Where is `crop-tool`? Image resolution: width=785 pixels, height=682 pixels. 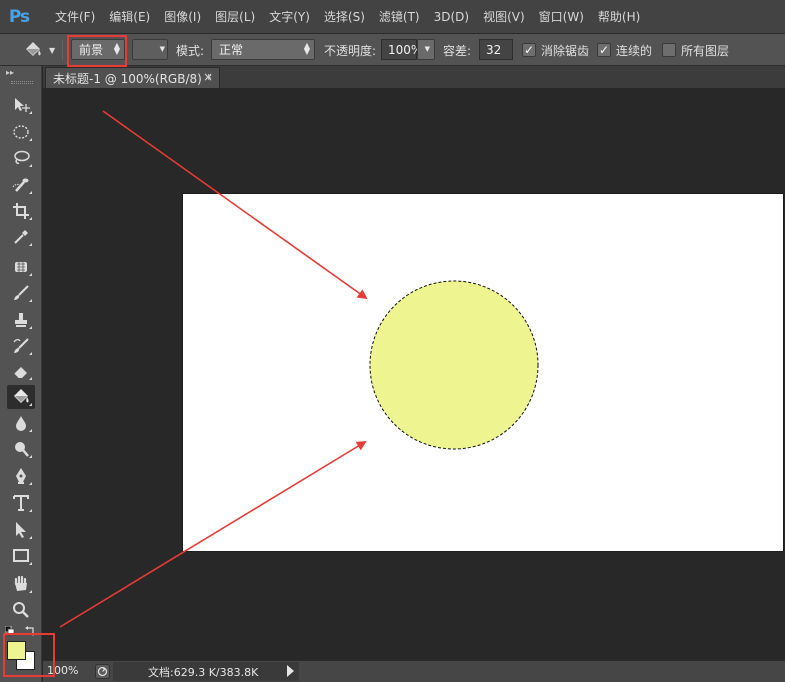 crop-tool is located at coordinates (21, 211).